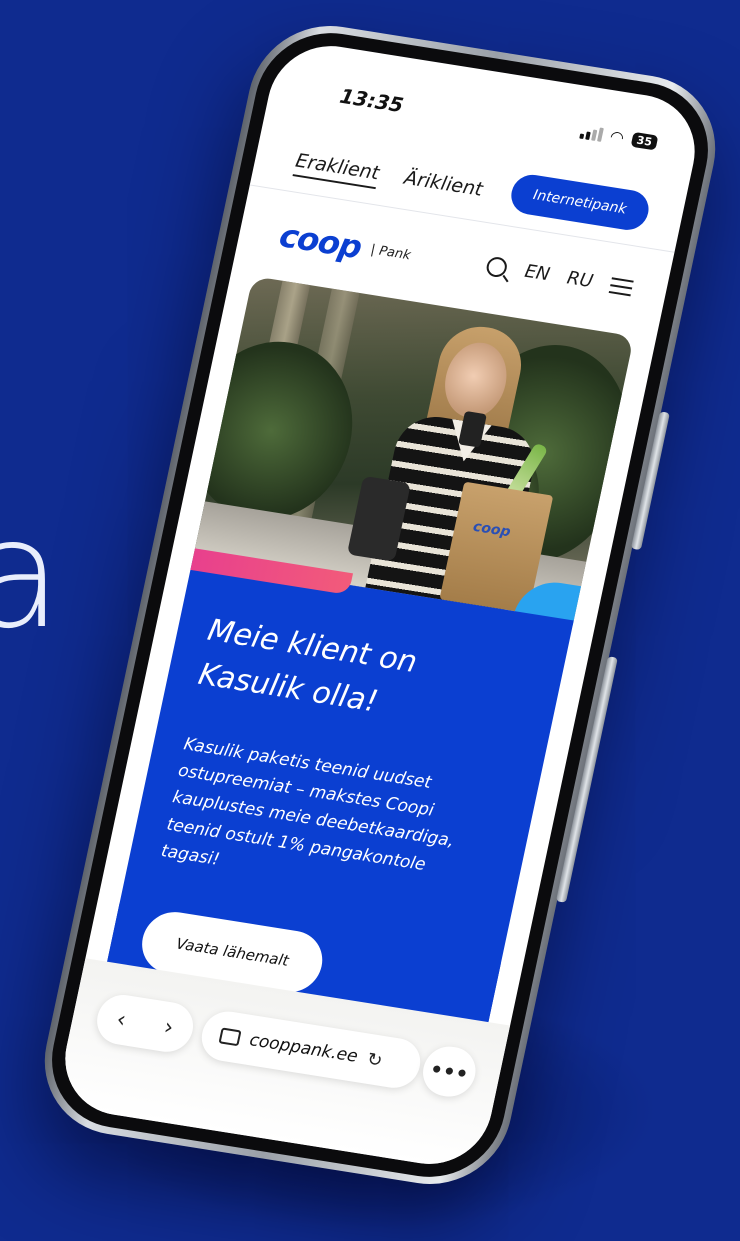  Describe the element at coordinates (31, 575) in the screenshot. I see `background-letter: a` at that location.